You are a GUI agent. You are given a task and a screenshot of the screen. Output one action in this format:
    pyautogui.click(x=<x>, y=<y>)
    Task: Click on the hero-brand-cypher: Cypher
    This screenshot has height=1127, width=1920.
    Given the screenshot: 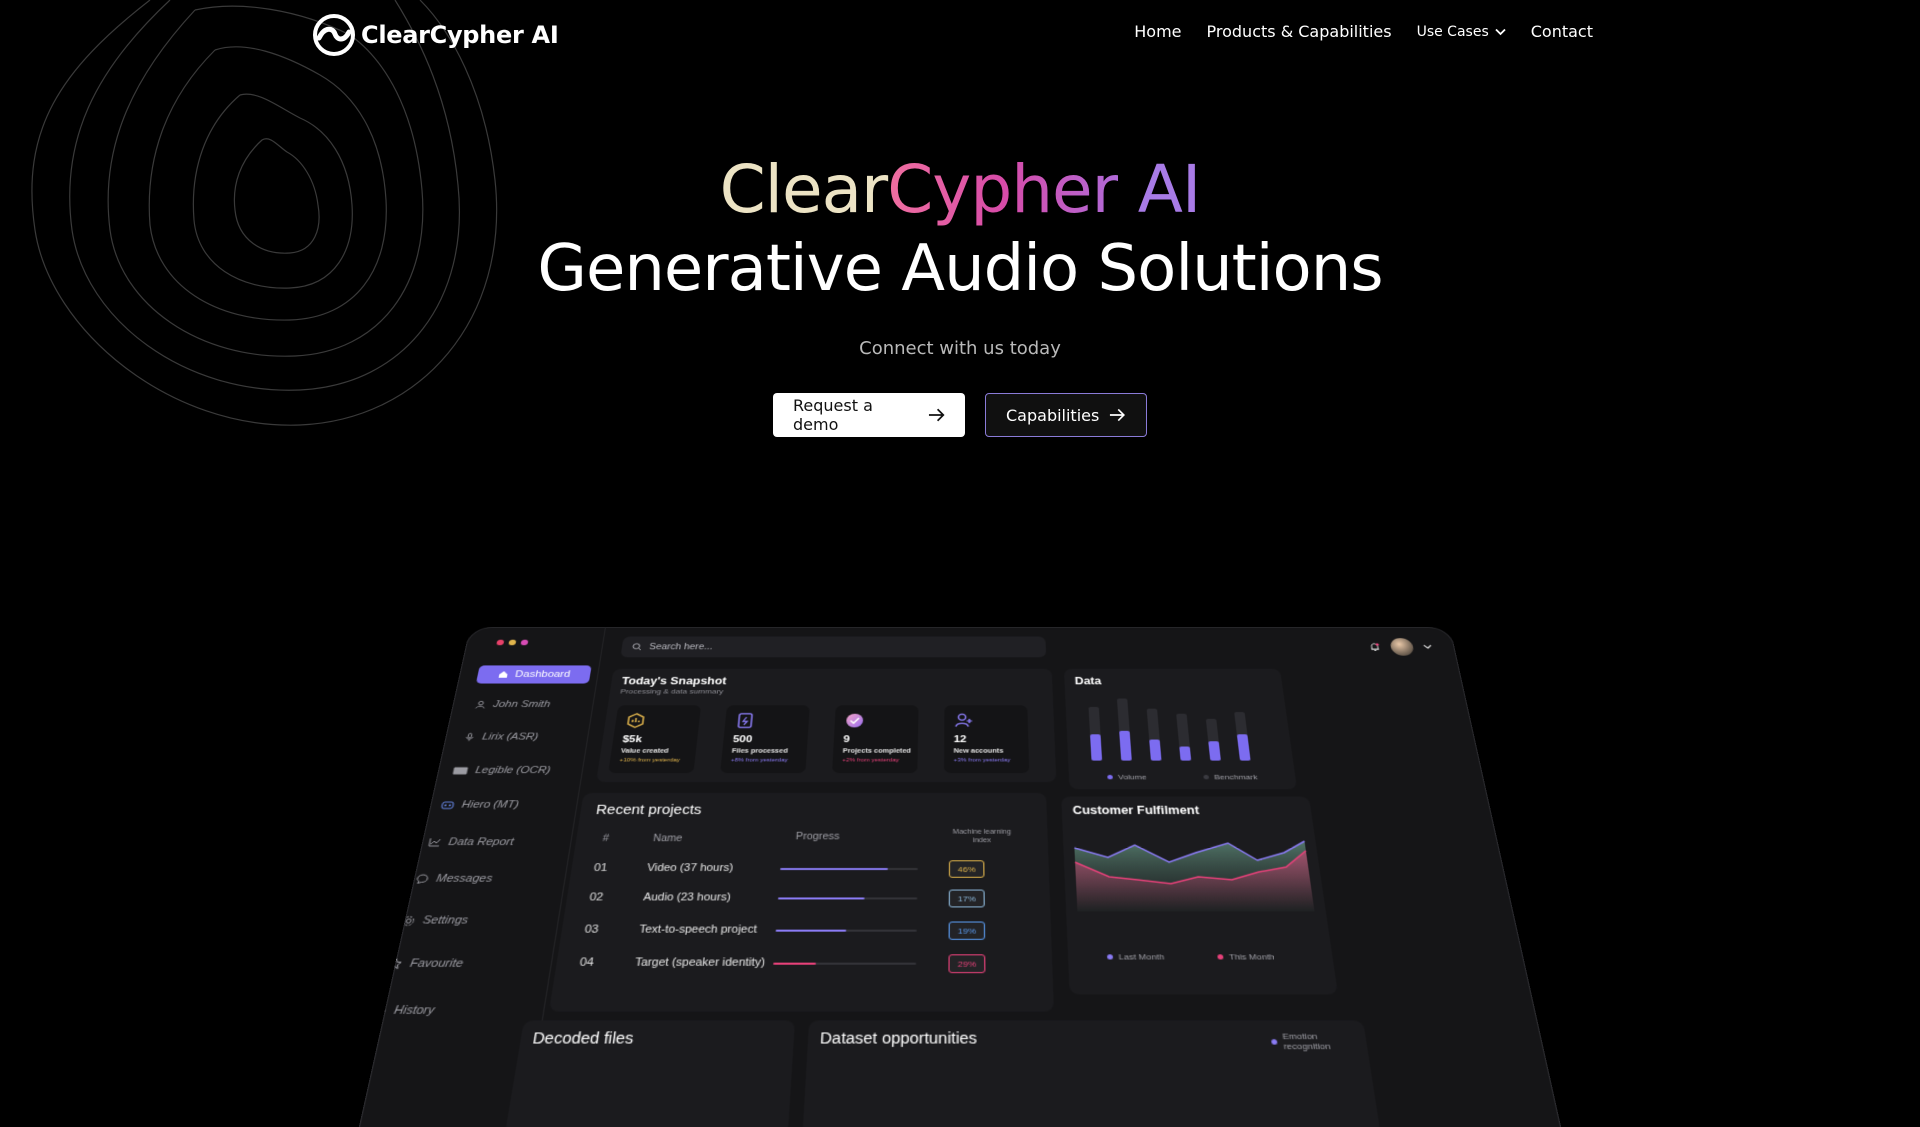 What is the action you would take?
    pyautogui.click(x=1002, y=190)
    